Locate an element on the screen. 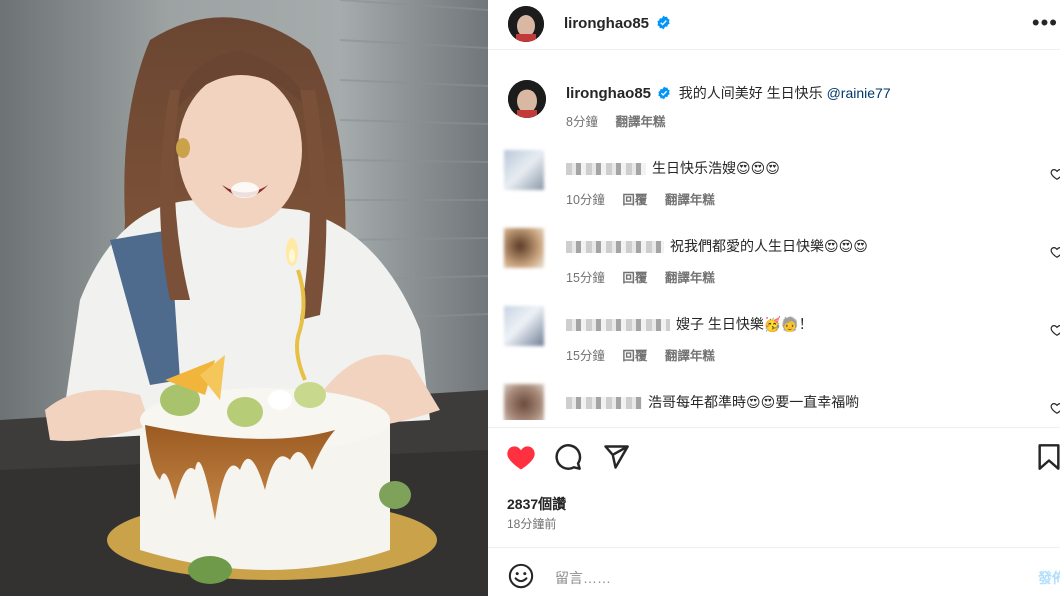  comment-line: 生日快乐浩嫂😍😍😍 is located at coordinates (673, 168).